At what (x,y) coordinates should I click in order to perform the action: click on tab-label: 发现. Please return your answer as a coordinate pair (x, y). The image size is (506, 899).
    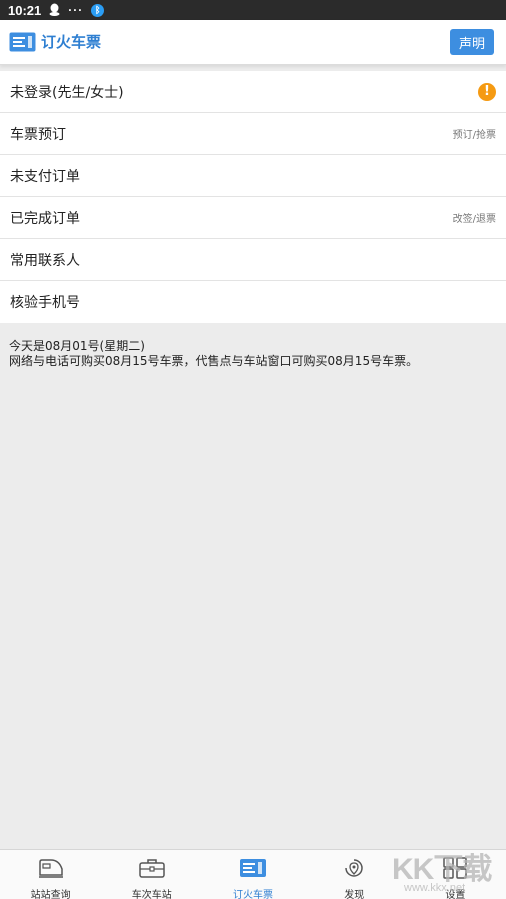
    Looking at the image, I should click on (354, 894).